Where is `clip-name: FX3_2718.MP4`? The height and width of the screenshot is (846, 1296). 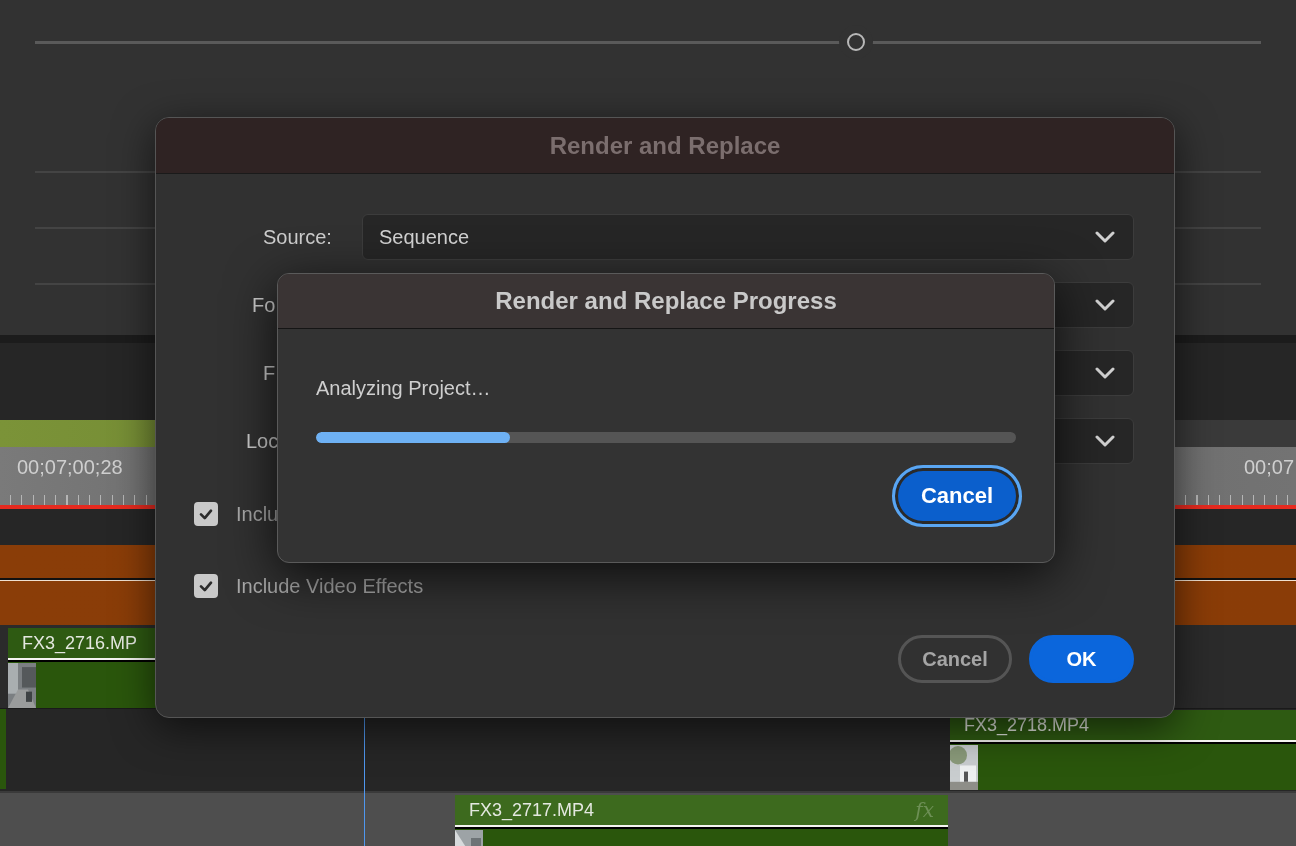
clip-name: FX3_2718.MP4 is located at coordinates (1027, 725).